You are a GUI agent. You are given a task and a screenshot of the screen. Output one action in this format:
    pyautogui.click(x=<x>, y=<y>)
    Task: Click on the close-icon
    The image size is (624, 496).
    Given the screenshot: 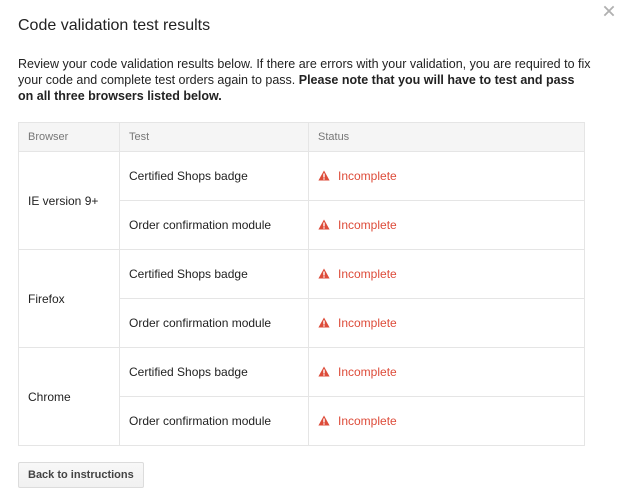 What is the action you would take?
    pyautogui.click(x=609, y=11)
    